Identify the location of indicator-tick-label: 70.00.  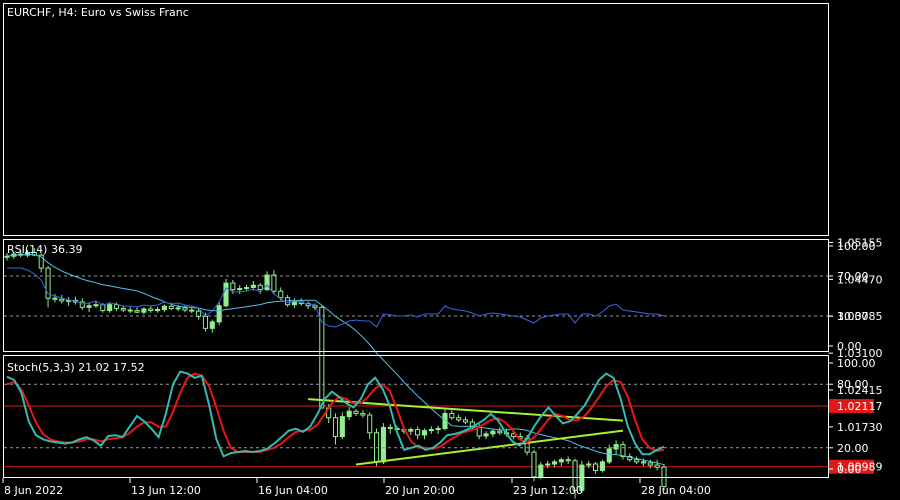
(853, 276).